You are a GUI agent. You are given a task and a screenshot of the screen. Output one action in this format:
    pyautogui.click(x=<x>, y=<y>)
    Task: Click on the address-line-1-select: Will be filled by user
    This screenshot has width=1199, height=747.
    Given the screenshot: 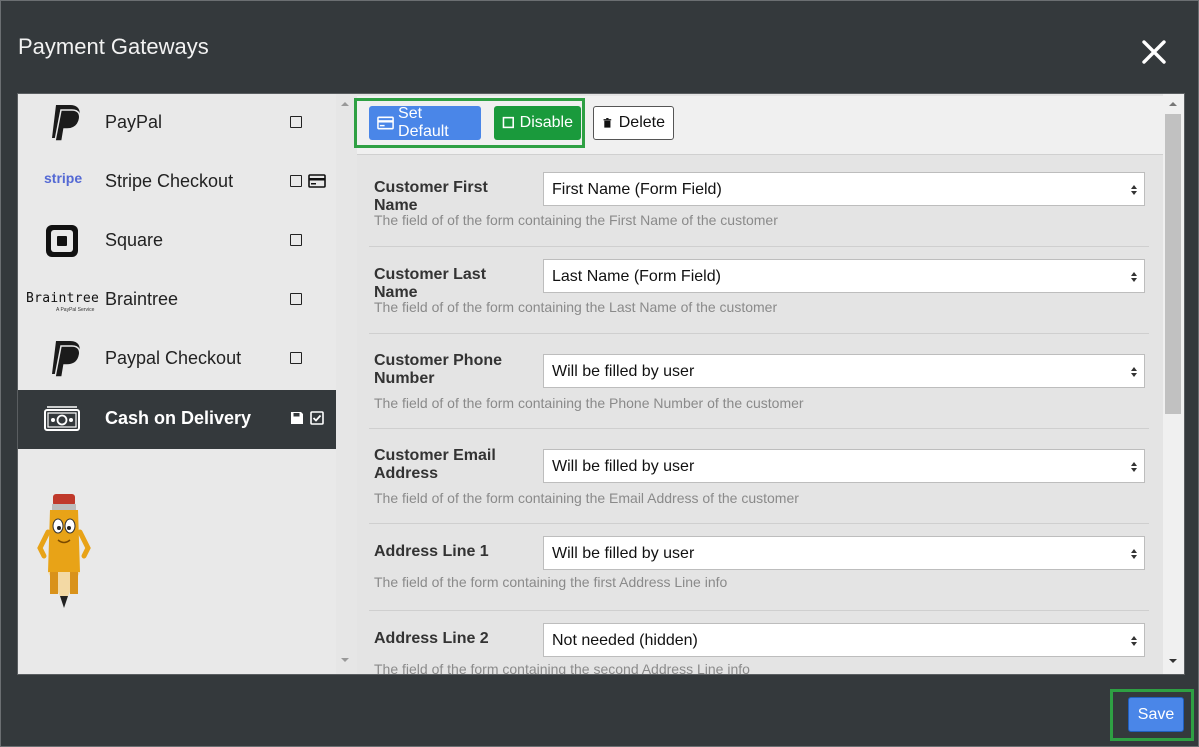 What is the action you would take?
    pyautogui.click(x=844, y=553)
    